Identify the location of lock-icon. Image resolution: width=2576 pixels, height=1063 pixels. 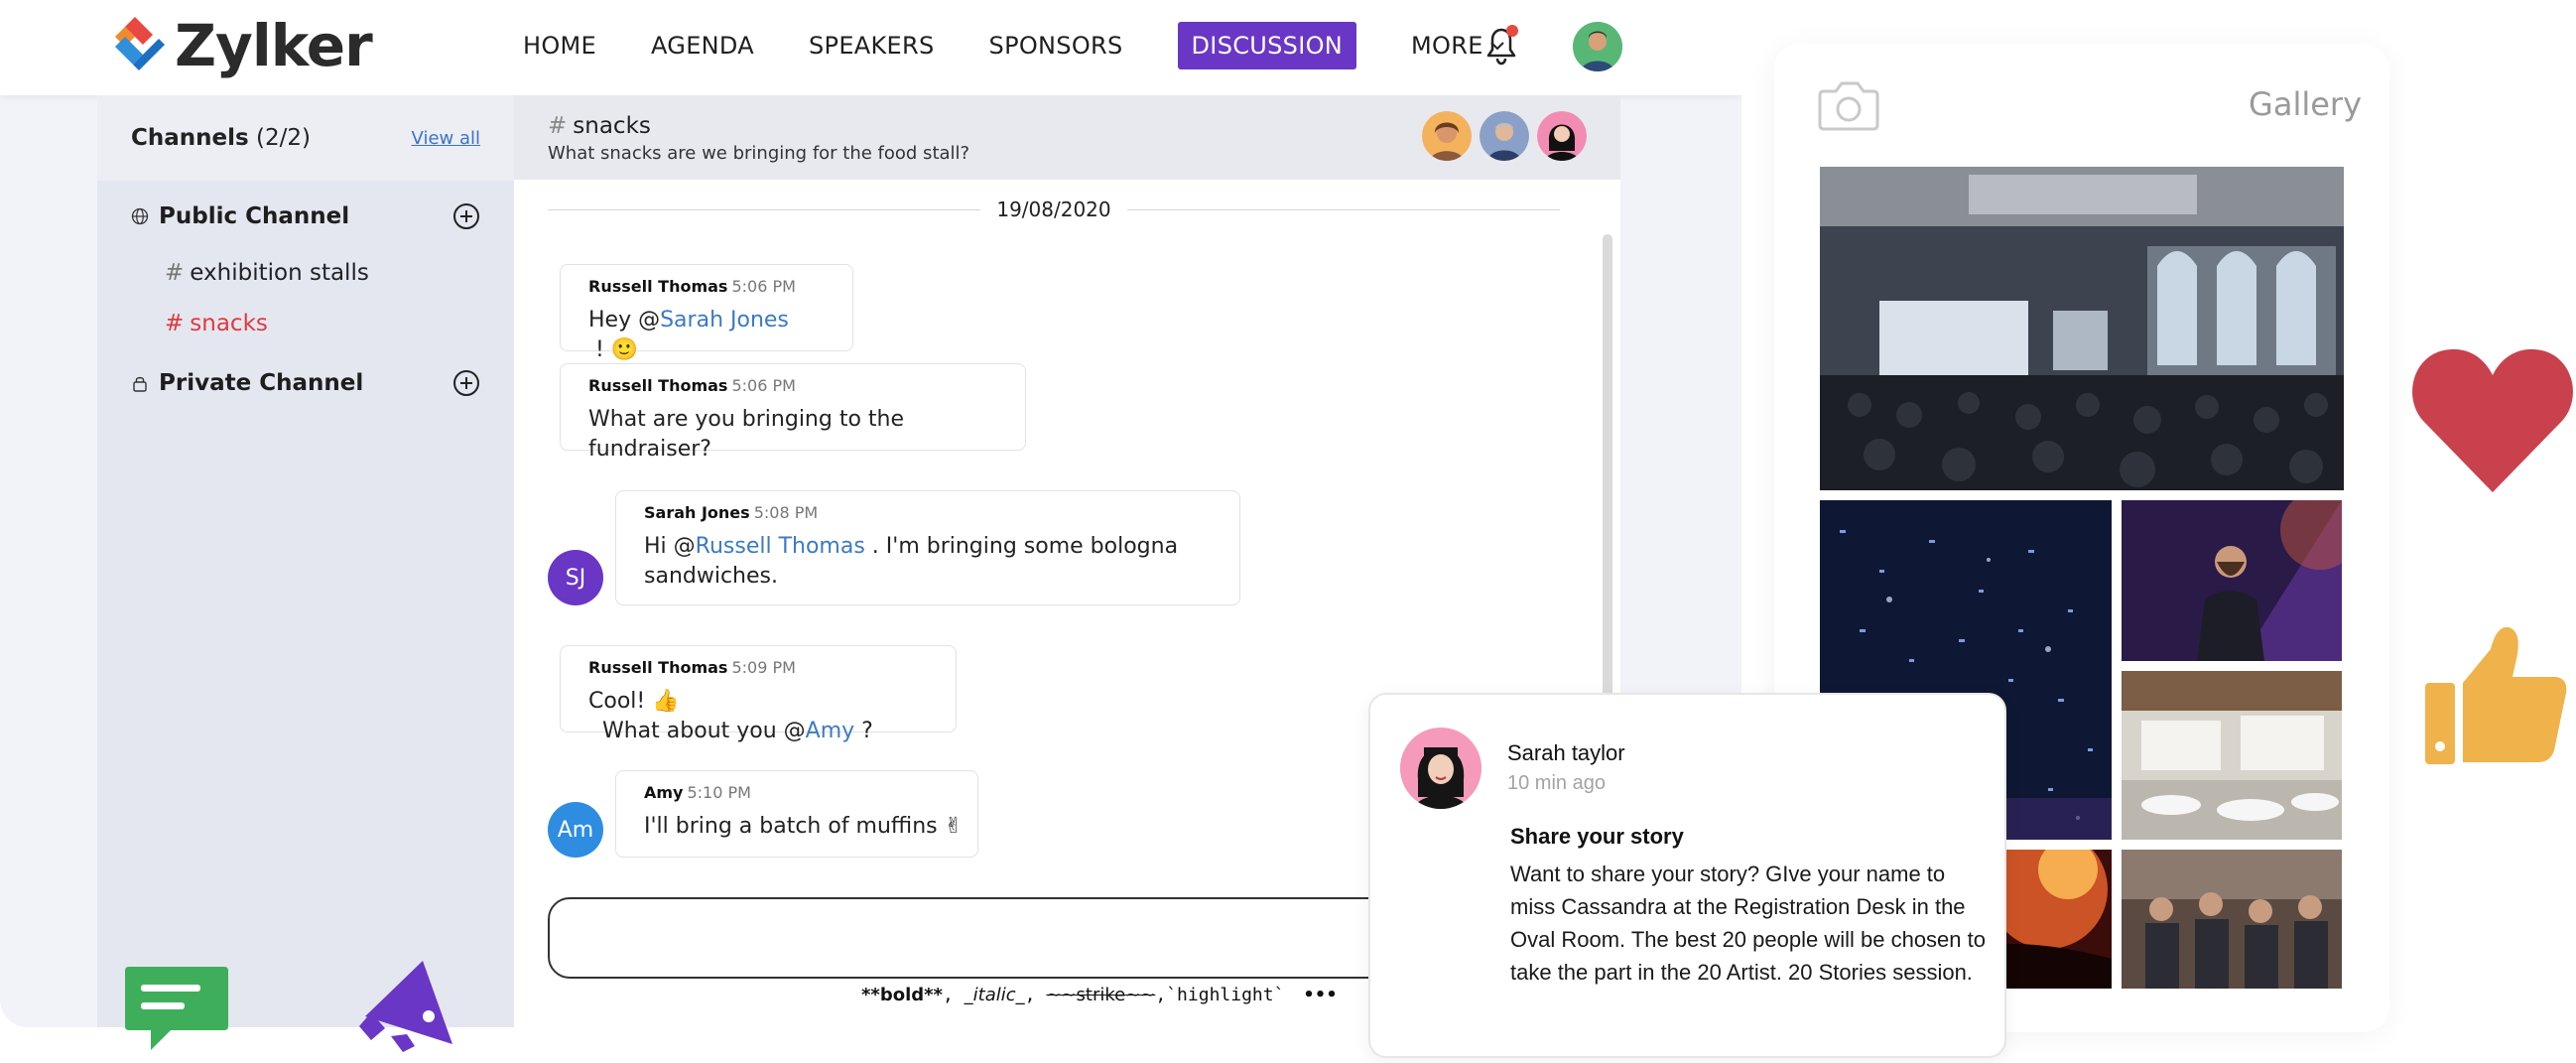
(140, 384).